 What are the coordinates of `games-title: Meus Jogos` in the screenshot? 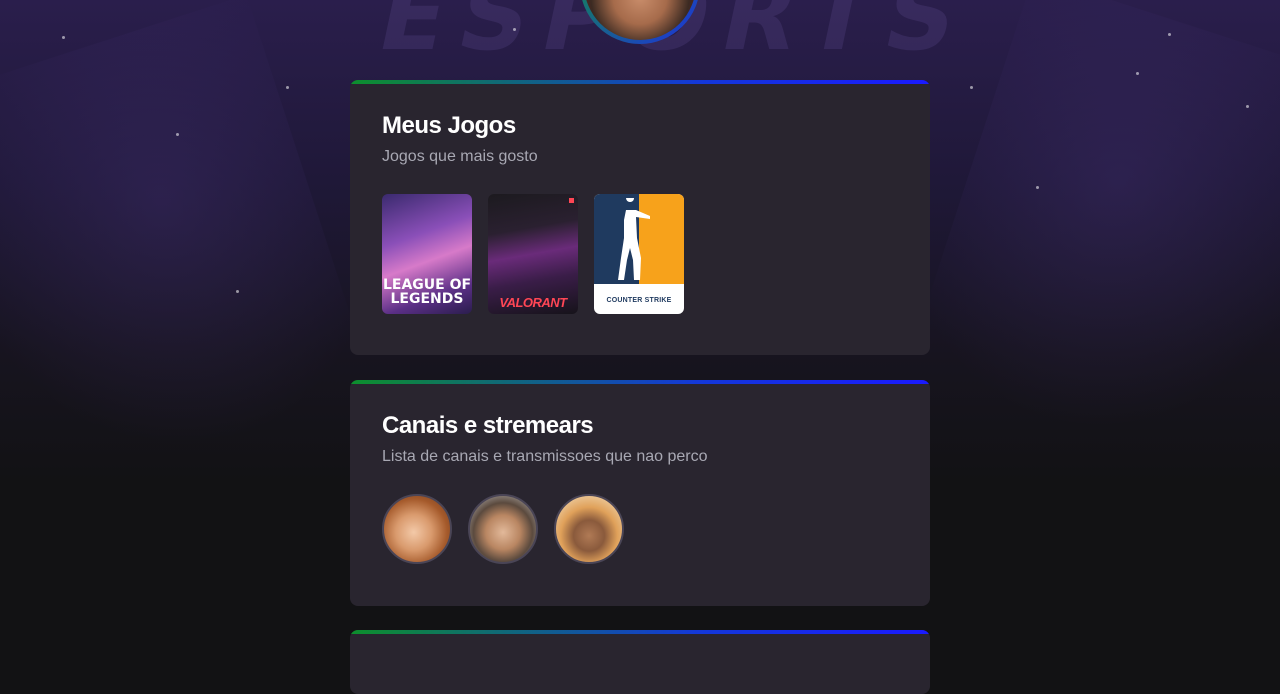 It's located at (449, 125).